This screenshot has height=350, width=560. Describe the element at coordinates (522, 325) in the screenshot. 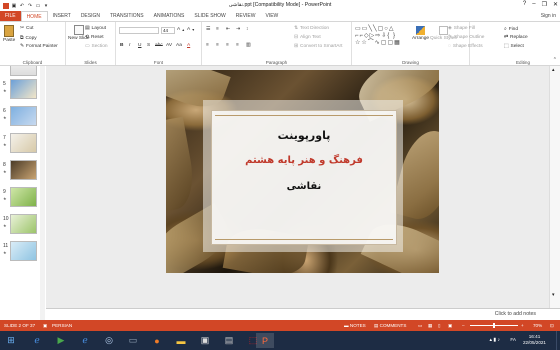

I see `zoom-in-button: +` at that location.